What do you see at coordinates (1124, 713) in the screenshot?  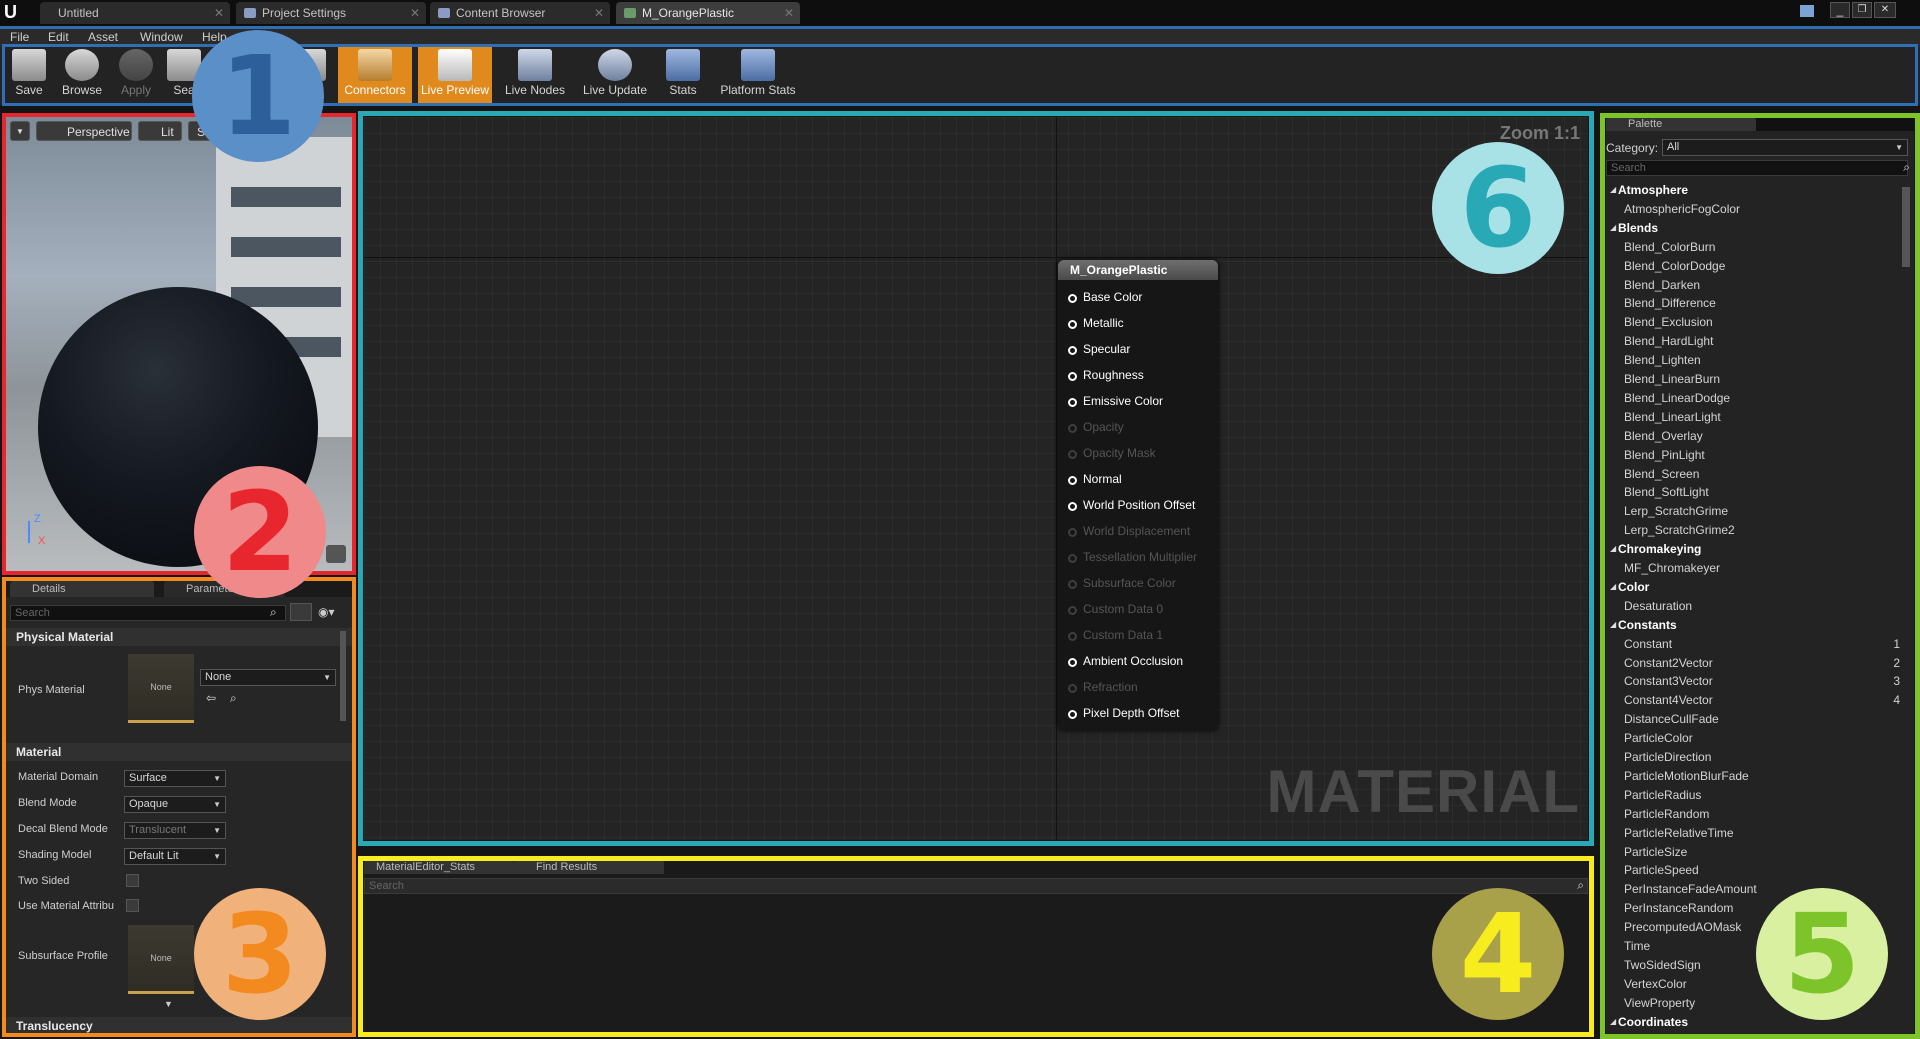 I see `node-pin: Pixel Depth Offset` at bounding box center [1124, 713].